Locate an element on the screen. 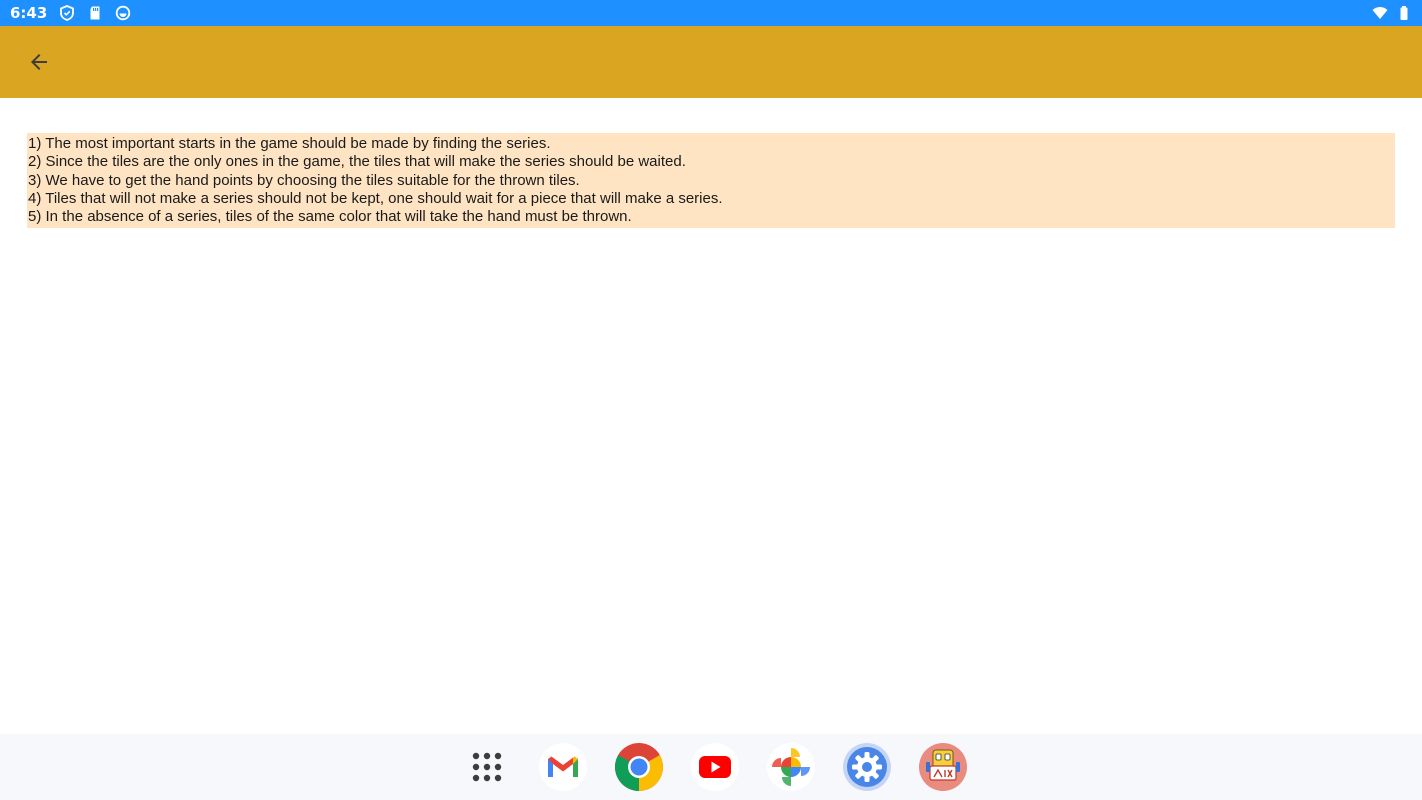  gmail-icon is located at coordinates (563, 767).